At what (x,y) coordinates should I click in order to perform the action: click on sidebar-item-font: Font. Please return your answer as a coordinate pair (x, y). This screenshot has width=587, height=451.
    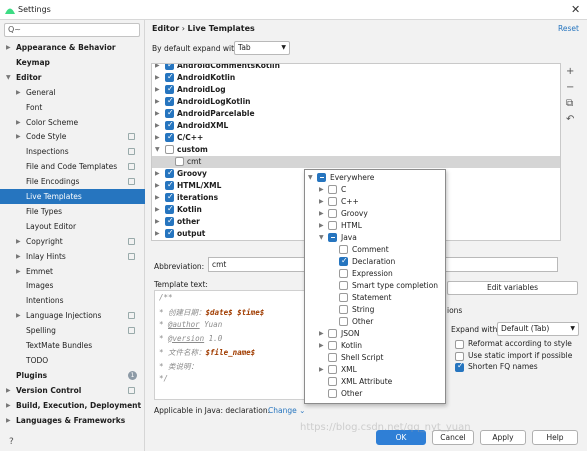
    Looking at the image, I should click on (72, 107).